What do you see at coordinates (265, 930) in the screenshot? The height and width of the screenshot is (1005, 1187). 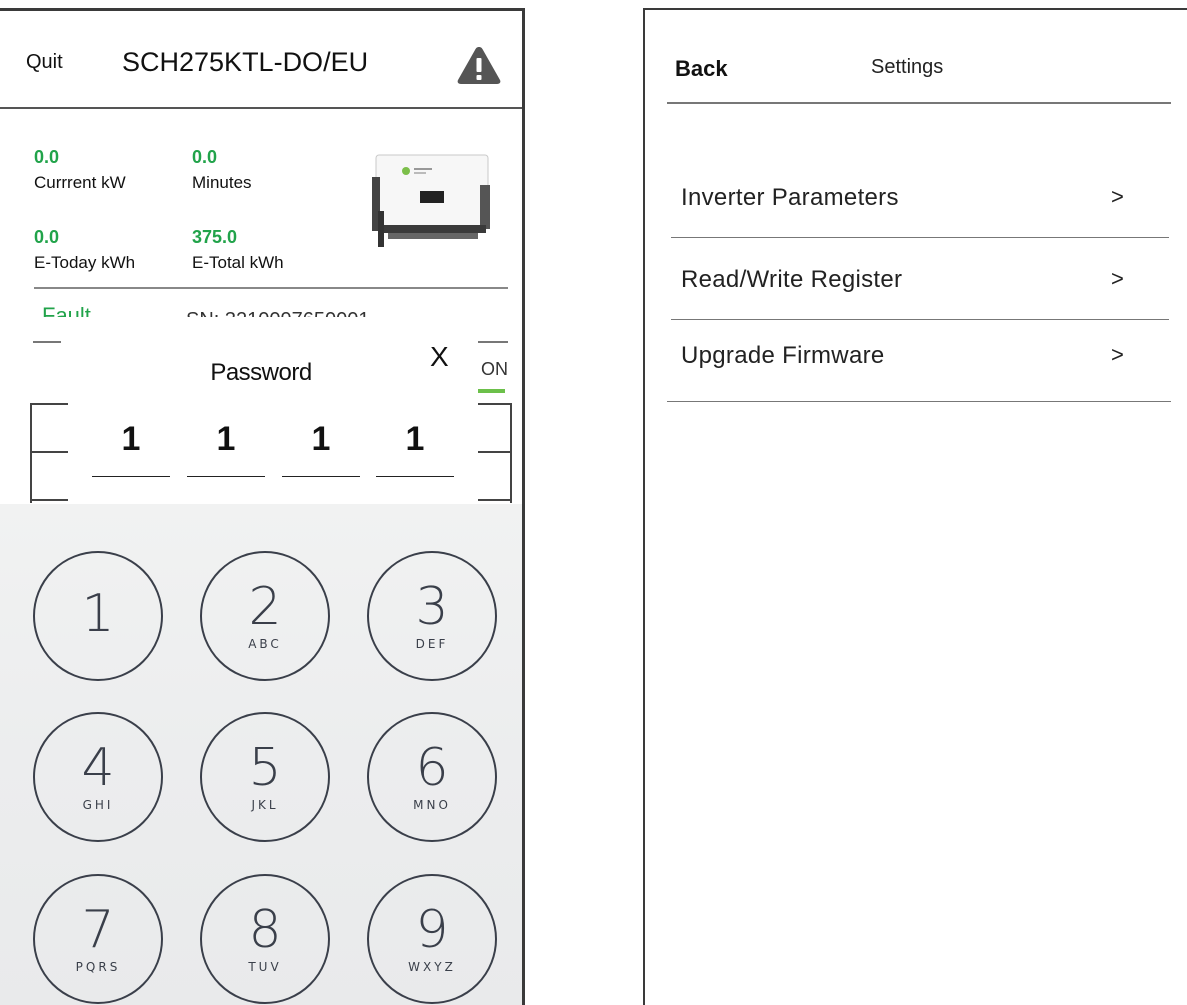 I see `key-digit: 8` at bounding box center [265, 930].